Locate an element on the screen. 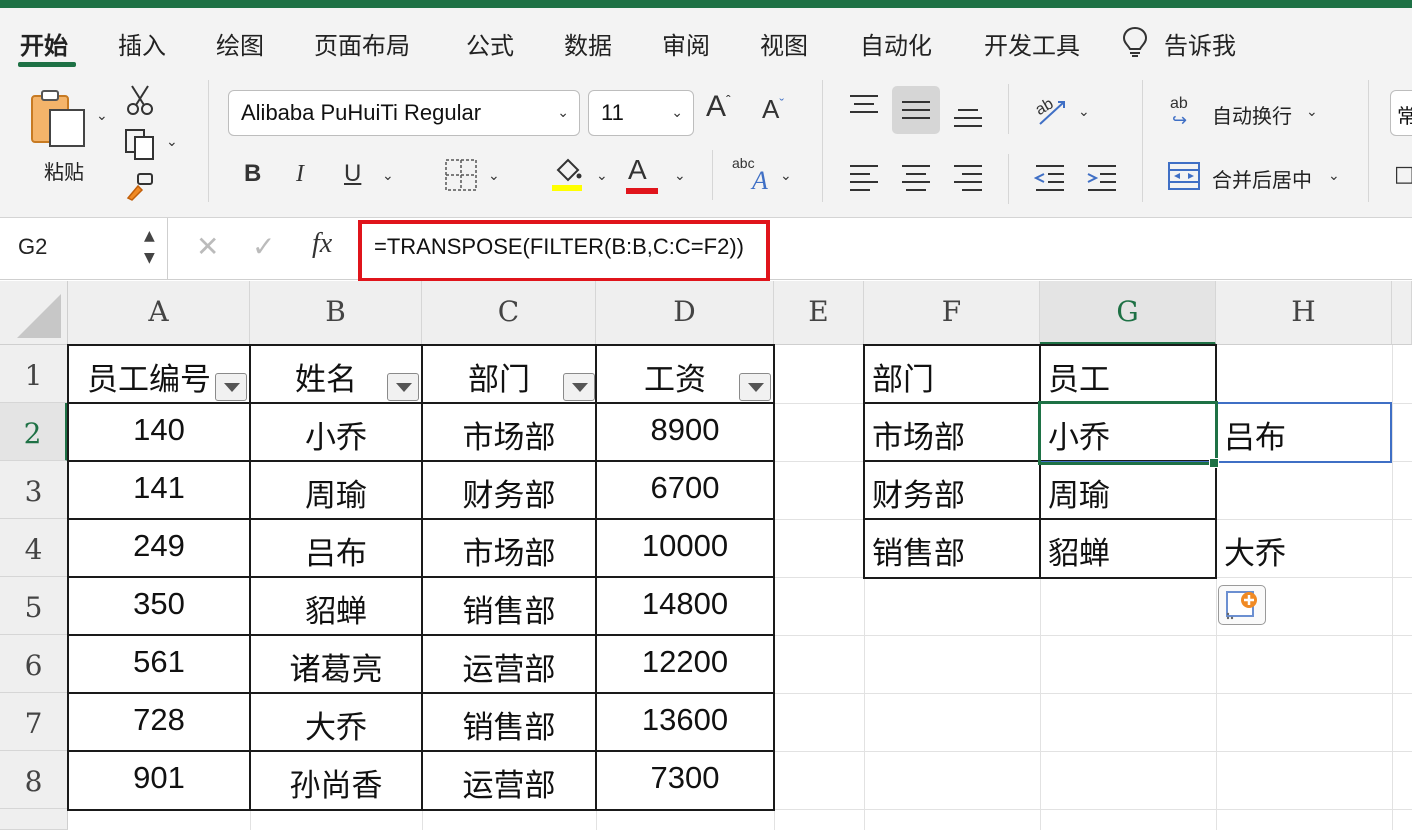  font-name-dropdown: Alibaba PuHuiTi Regular ⌄ is located at coordinates (404, 113).